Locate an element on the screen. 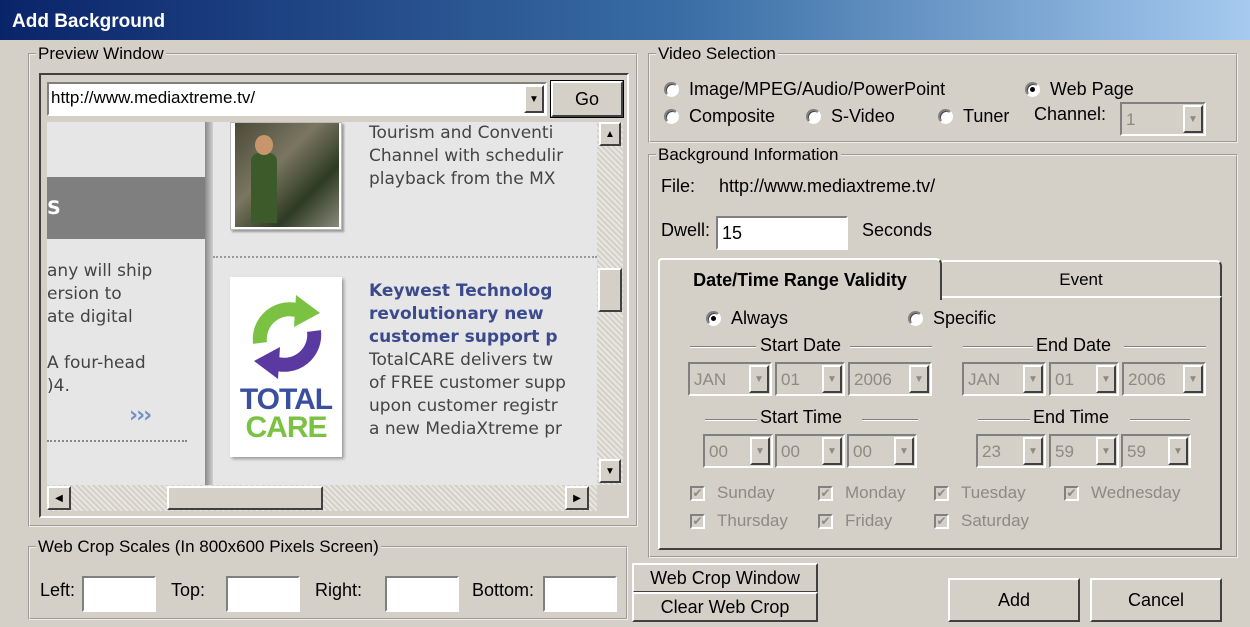 This screenshot has height=627, width=1250. web-item2-title-2: revolutionary new is located at coordinates (456, 314).